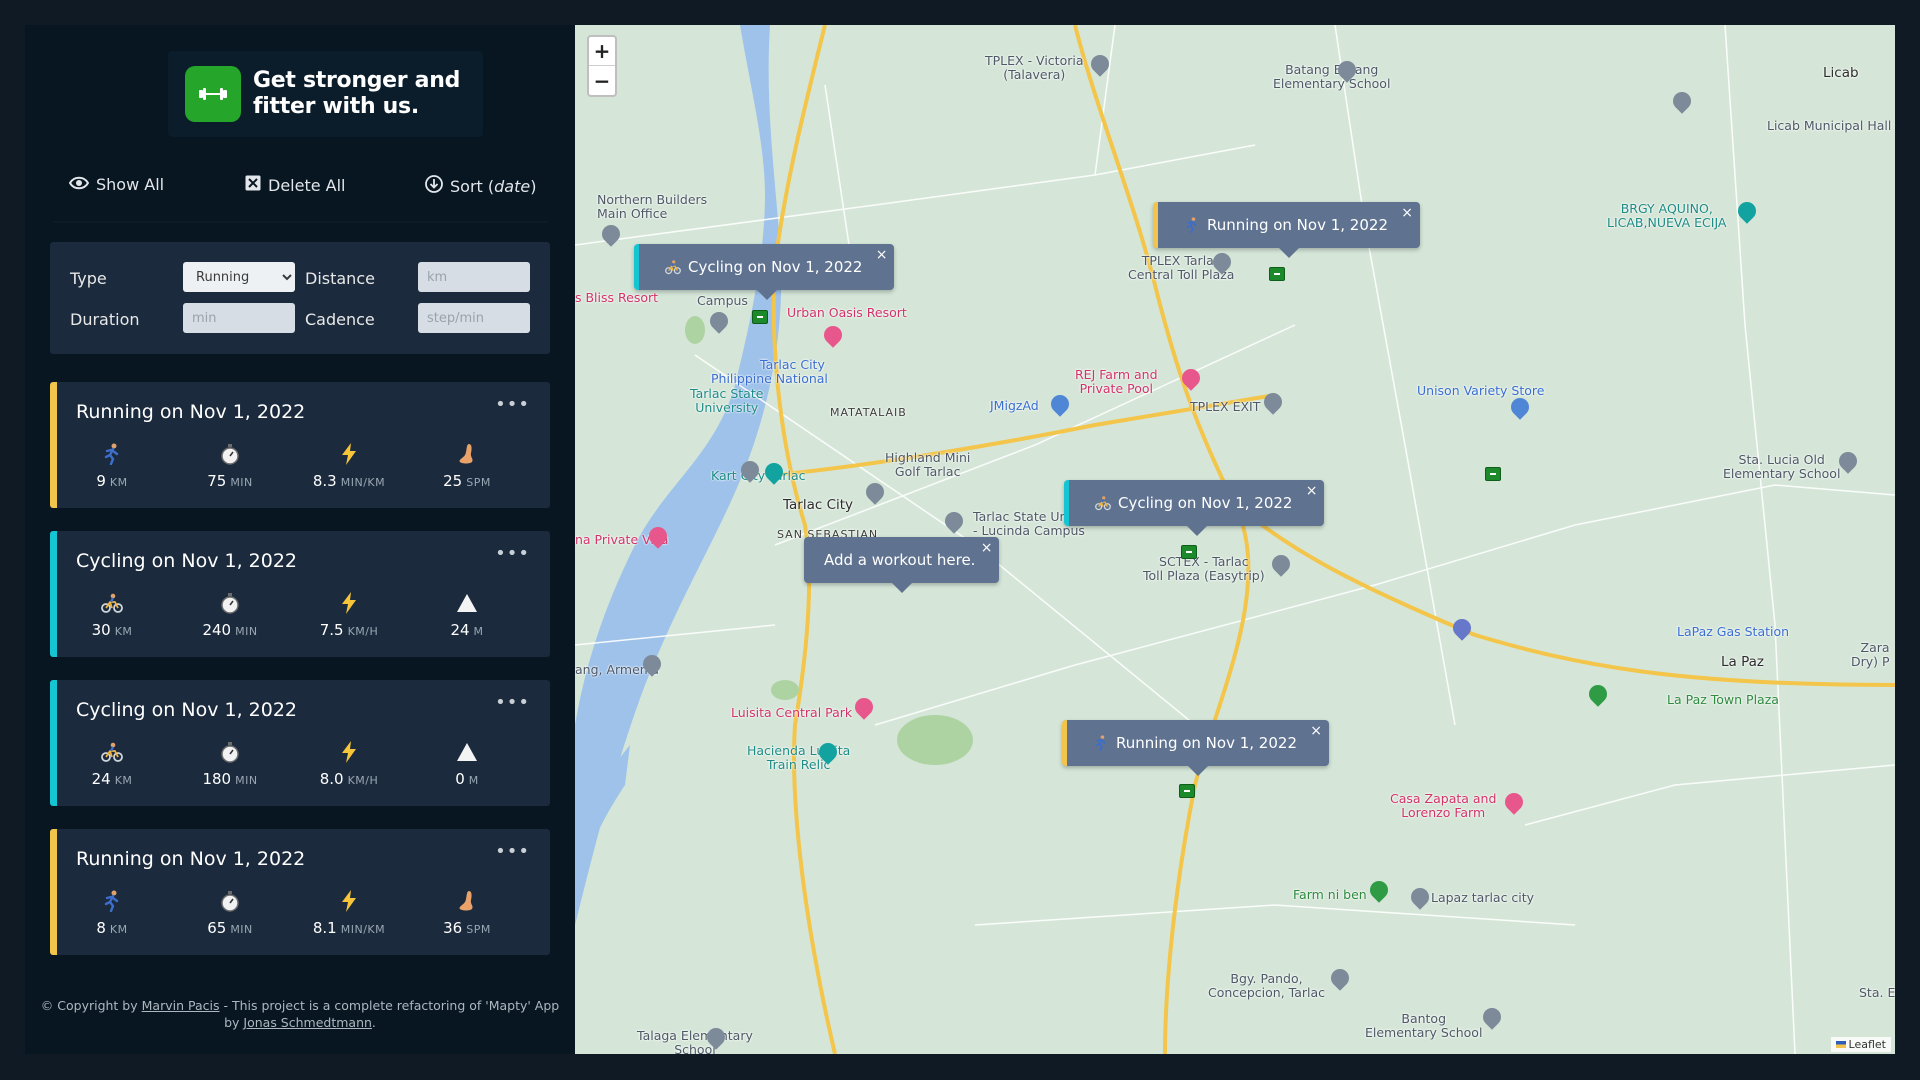  What do you see at coordinates (1667, 215) in the screenshot?
I see `place-label: BRGY AQUINO, LICAB,NUEVA ECIJA` at bounding box center [1667, 215].